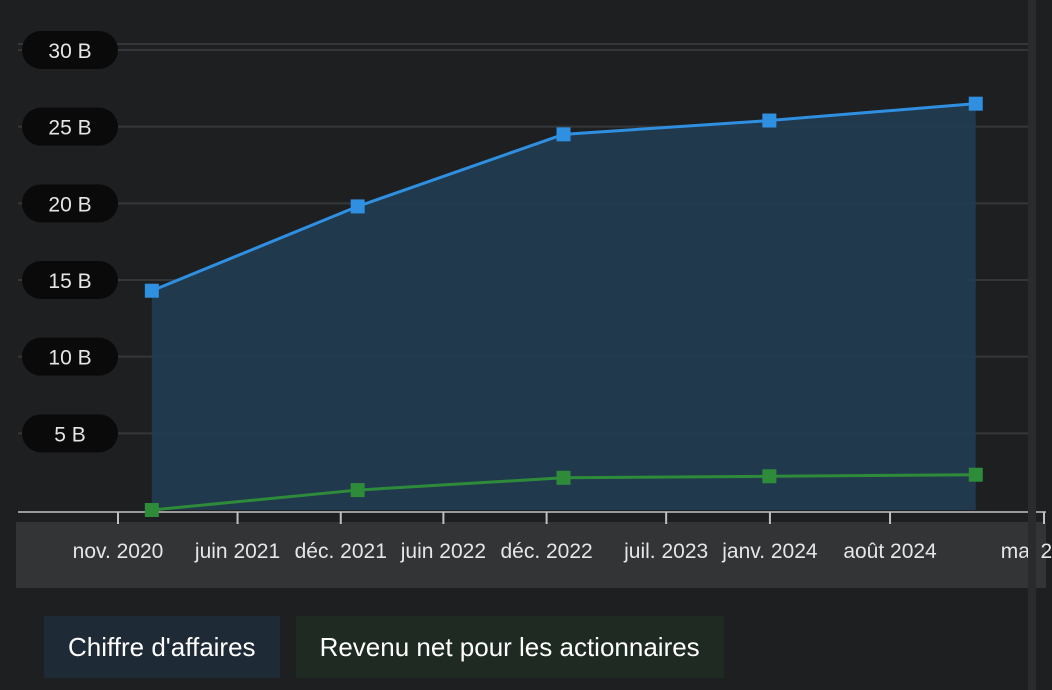  Describe the element at coordinates (665, 551) in the screenshot. I see `x-tick-label: juil. 2023` at that location.